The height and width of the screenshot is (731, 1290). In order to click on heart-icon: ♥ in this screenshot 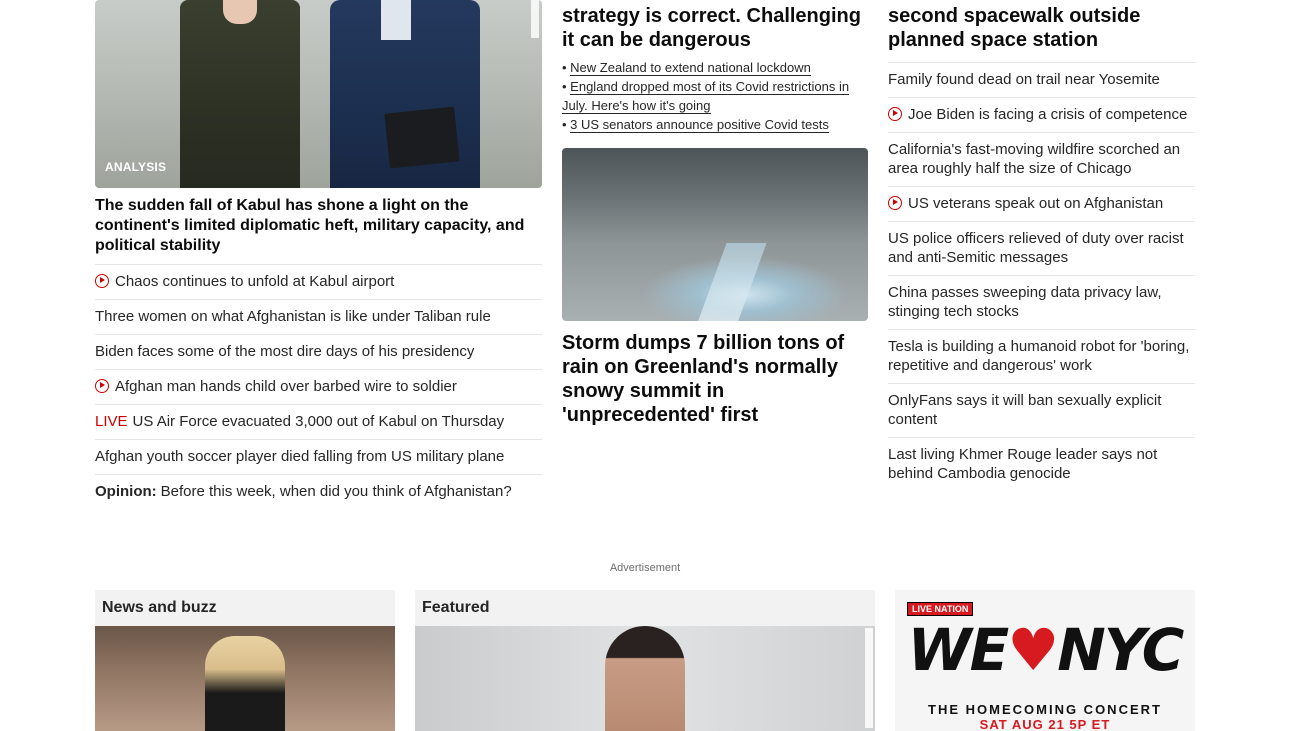, I will do `click(1033, 650)`.